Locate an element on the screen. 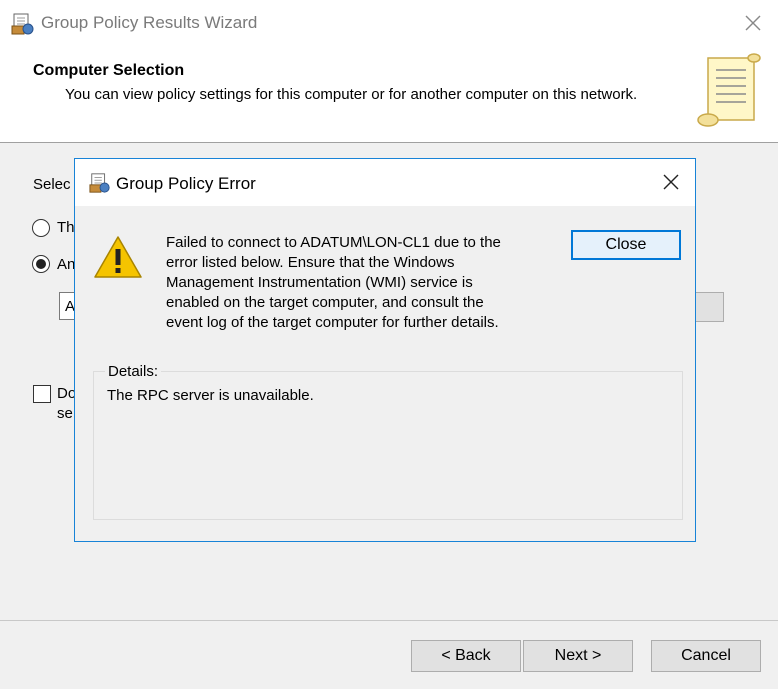  scroll-icon is located at coordinates (729, 90).